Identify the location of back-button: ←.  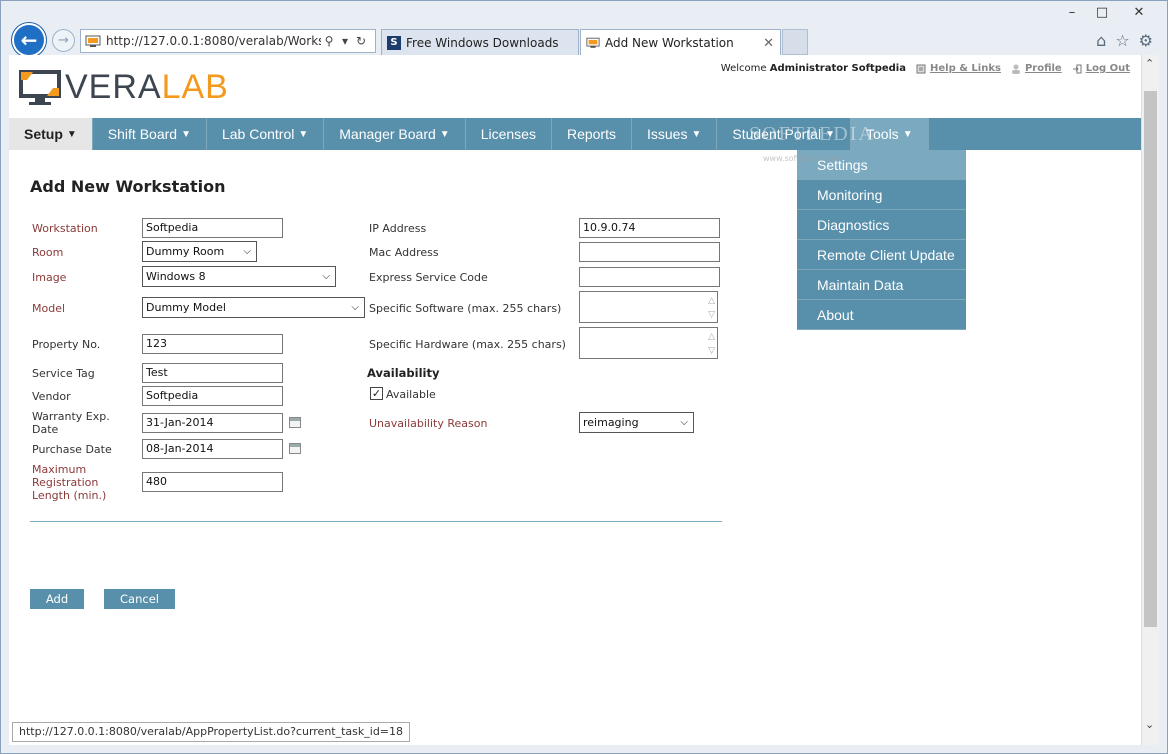
(29, 40).